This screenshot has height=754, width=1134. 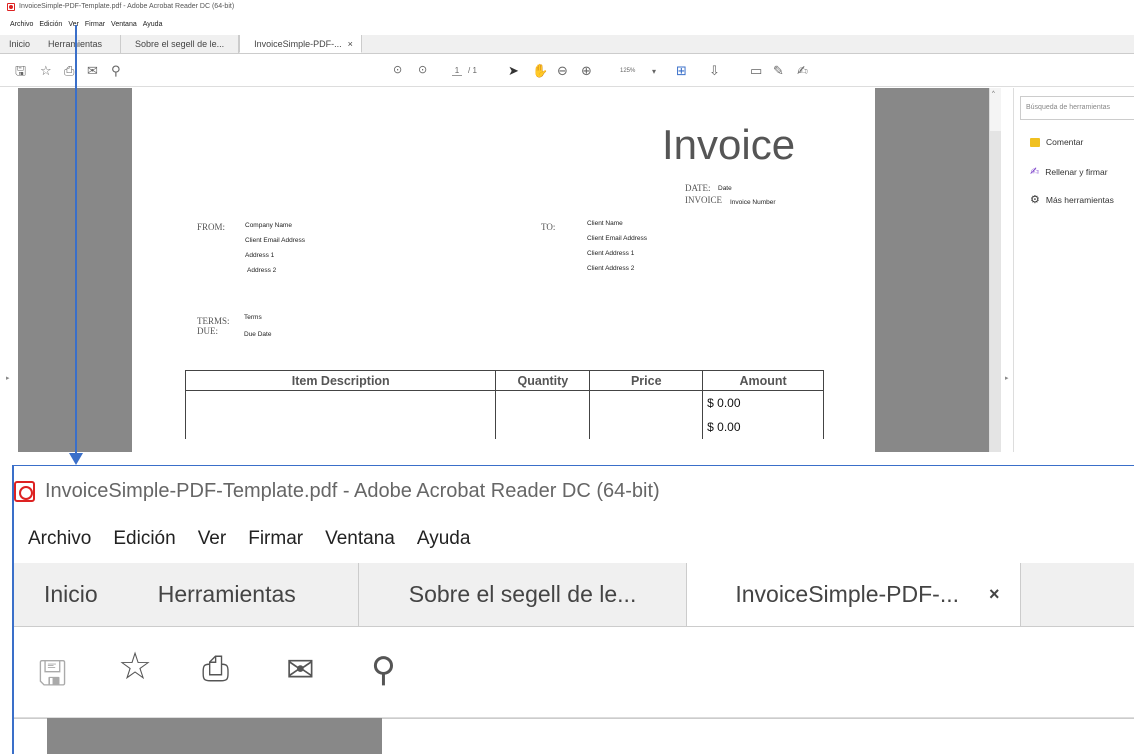 What do you see at coordinates (472, 70) in the screenshot?
I see `page-total: / 1` at bounding box center [472, 70].